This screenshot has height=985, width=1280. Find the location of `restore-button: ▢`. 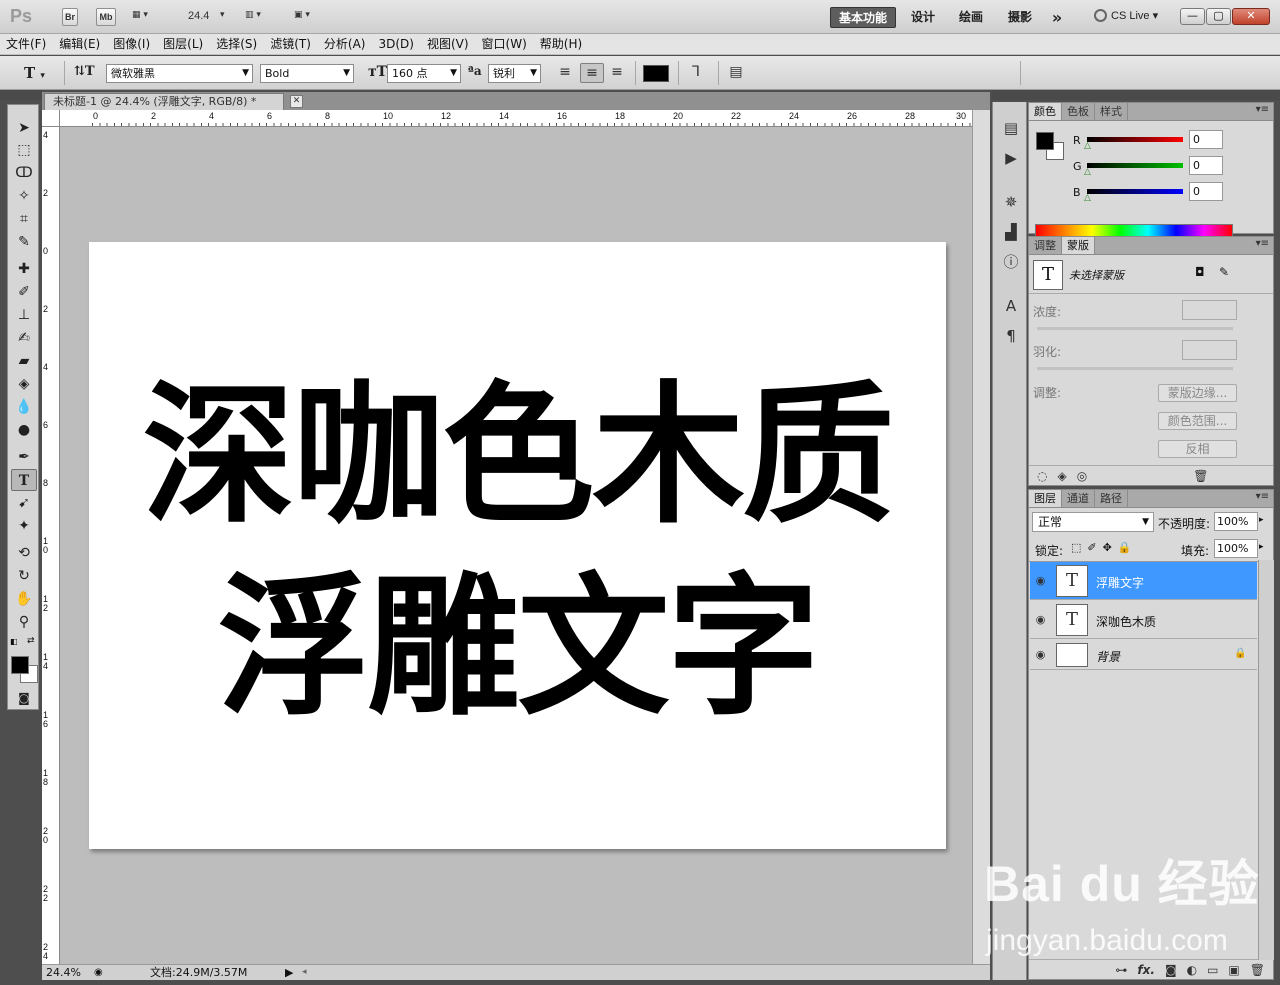

restore-button: ▢ is located at coordinates (1218, 16).